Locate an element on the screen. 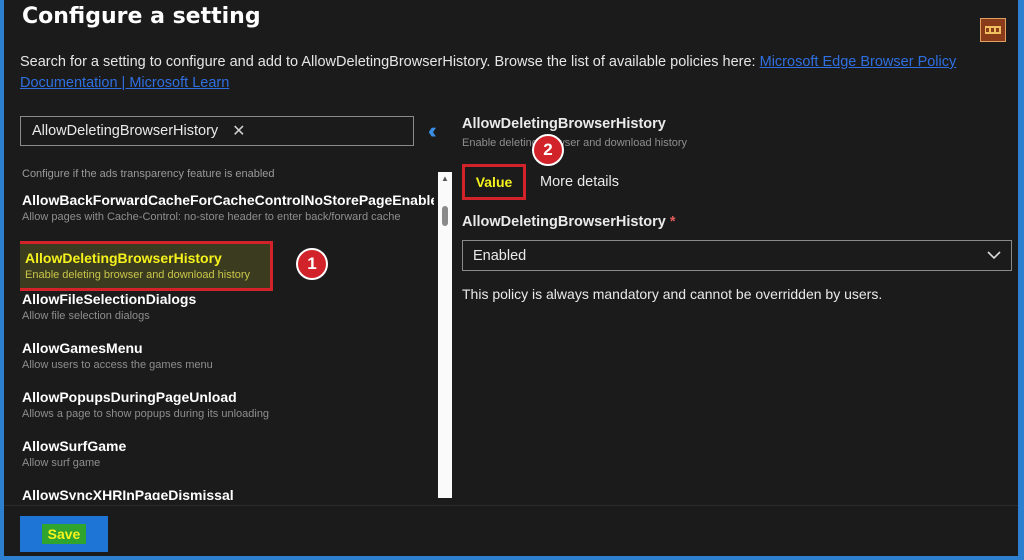 The image size is (1024, 560). search-input: AllowDeletingBrowserHistory ✕ is located at coordinates (217, 131).